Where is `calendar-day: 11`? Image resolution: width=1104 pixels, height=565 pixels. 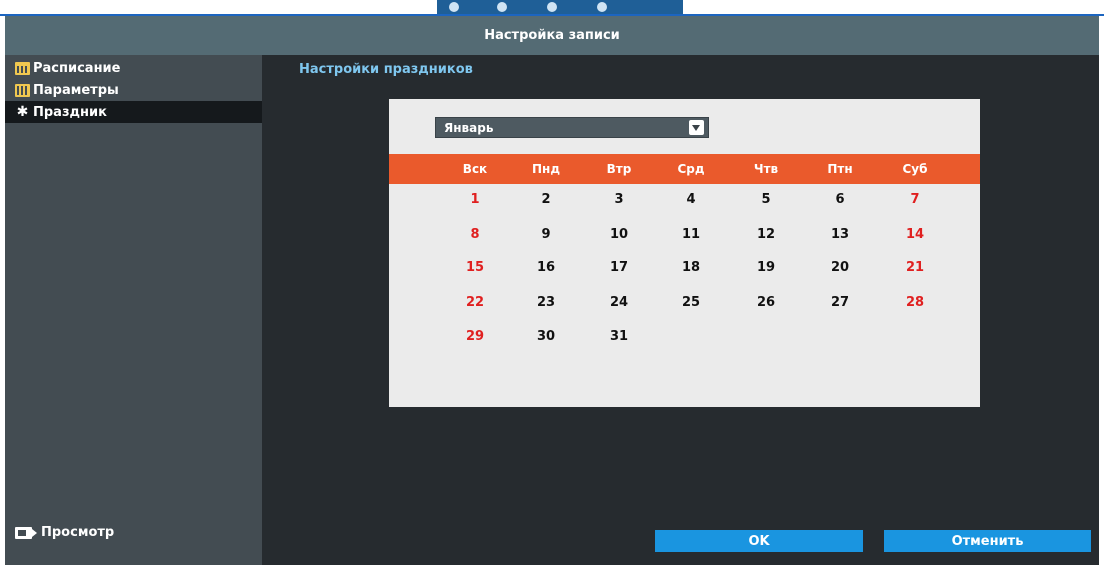 calendar-day: 11 is located at coordinates (691, 235).